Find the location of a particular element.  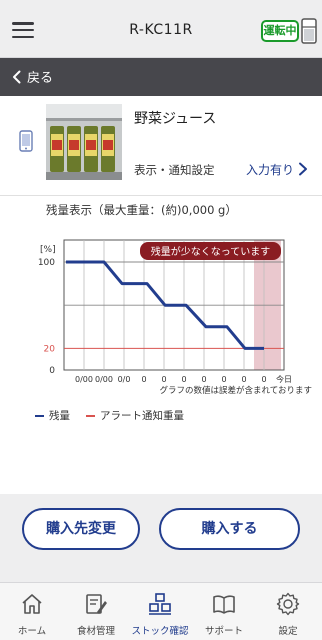

tab-label: ストック確認 is located at coordinates (160, 631).